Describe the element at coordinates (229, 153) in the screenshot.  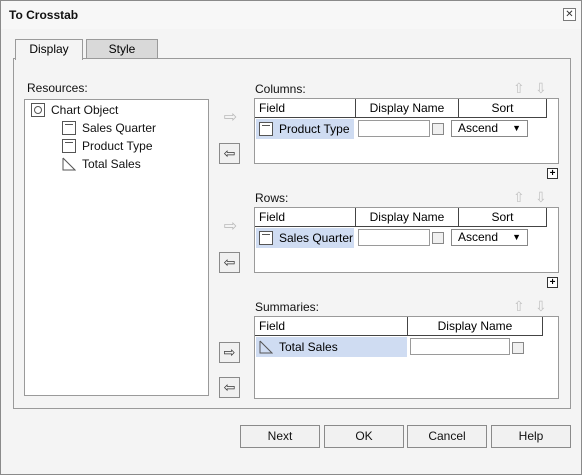
I see `remove-from-columns-button: ⇦` at that location.